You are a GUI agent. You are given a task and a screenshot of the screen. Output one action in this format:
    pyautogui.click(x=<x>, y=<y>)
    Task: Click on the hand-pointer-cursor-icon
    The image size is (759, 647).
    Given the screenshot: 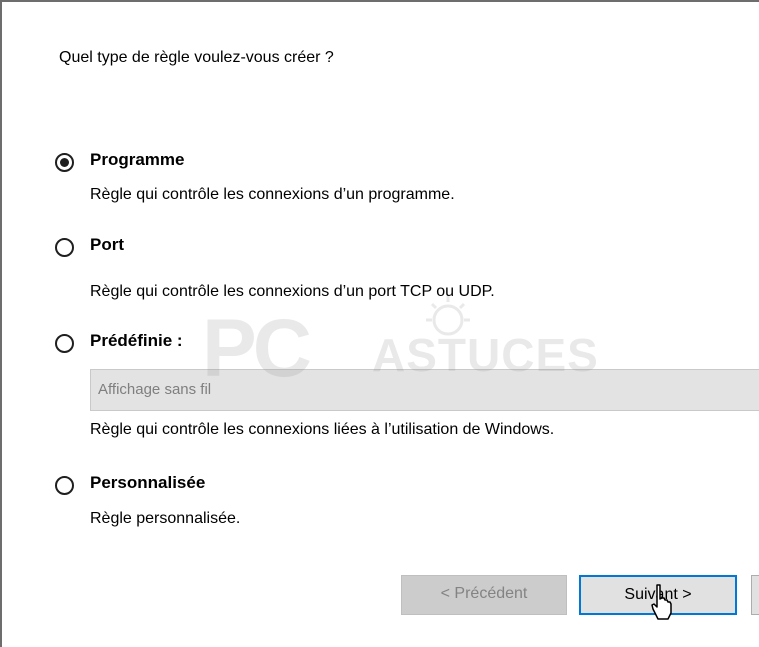 What is the action you would take?
    pyautogui.click(x=661, y=602)
    